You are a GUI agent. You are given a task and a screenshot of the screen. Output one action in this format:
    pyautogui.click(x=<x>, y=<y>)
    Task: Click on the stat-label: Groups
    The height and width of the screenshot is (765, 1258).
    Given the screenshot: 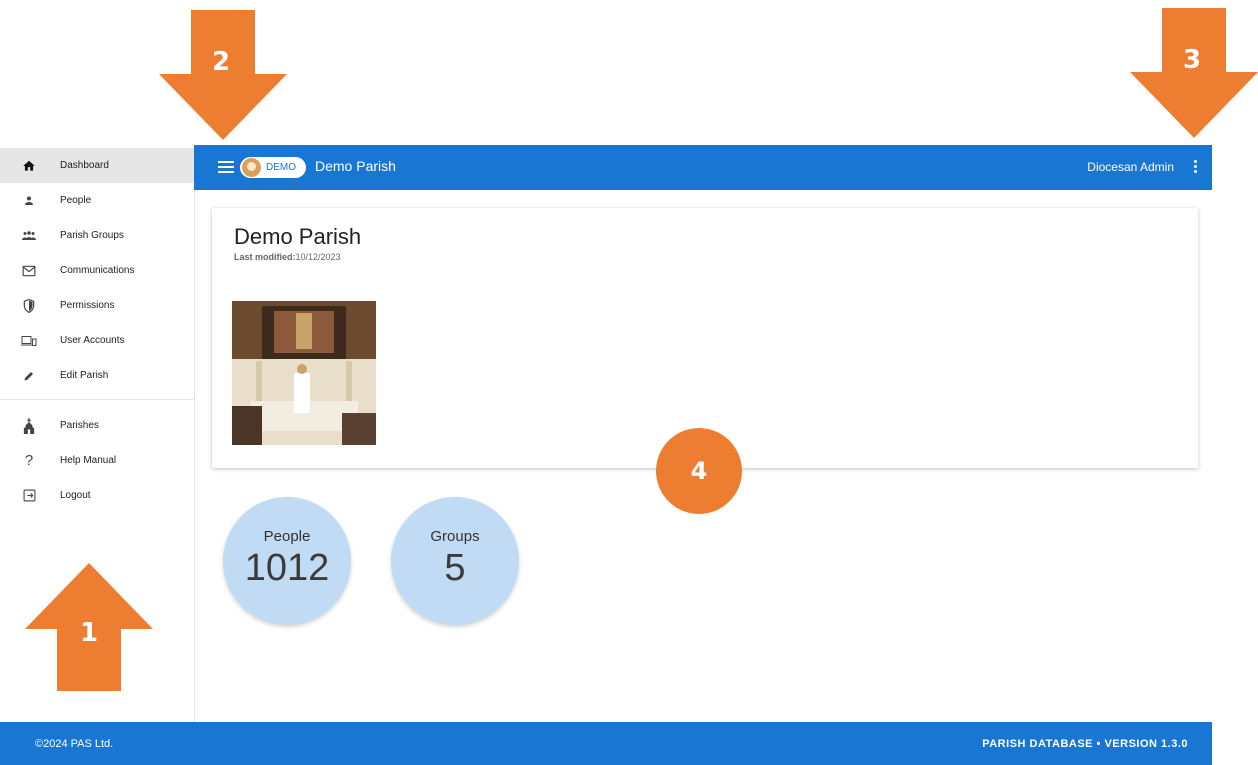 What is the action you would take?
    pyautogui.click(x=455, y=536)
    